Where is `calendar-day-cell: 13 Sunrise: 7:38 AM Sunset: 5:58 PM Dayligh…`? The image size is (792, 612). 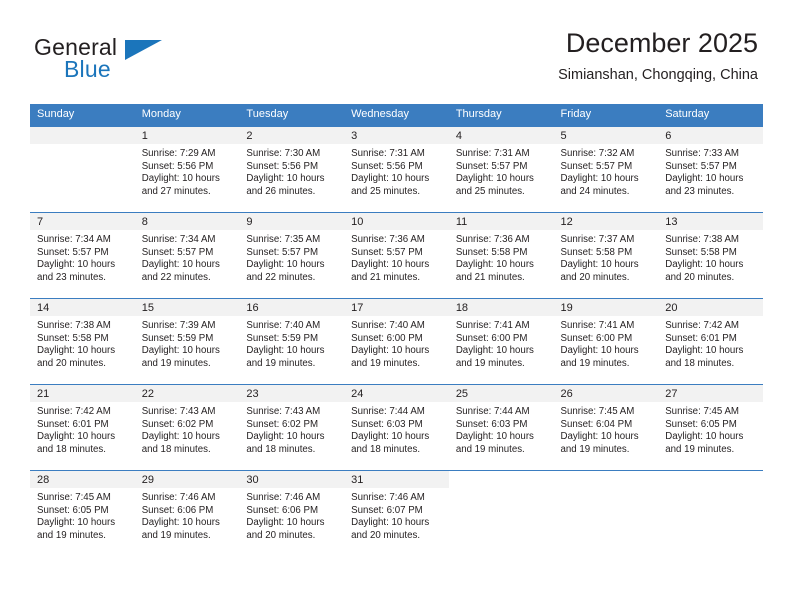
calendar-day-cell: 13 Sunrise: 7:38 AM Sunset: 5:58 PM Dayligh… is located at coordinates (710, 255).